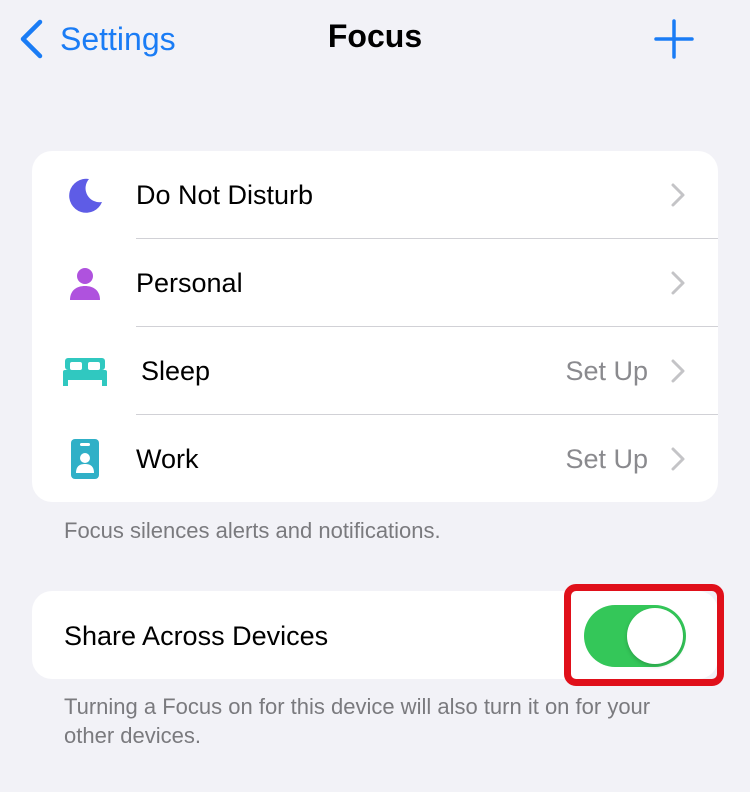 The height and width of the screenshot is (792, 750). What do you see at coordinates (176, 370) in the screenshot?
I see `focus-label: Sleep` at bounding box center [176, 370].